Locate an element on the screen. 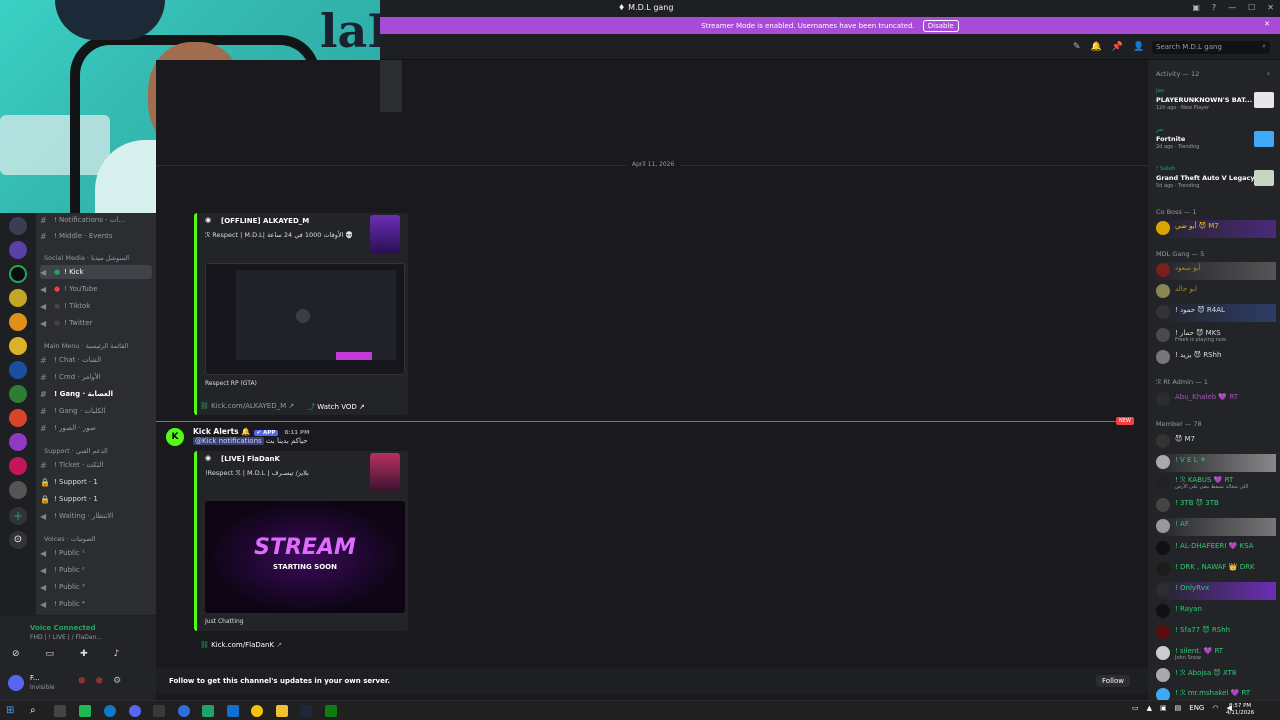  channel-item: #! Gang · الكليات is located at coordinates (96, 411).